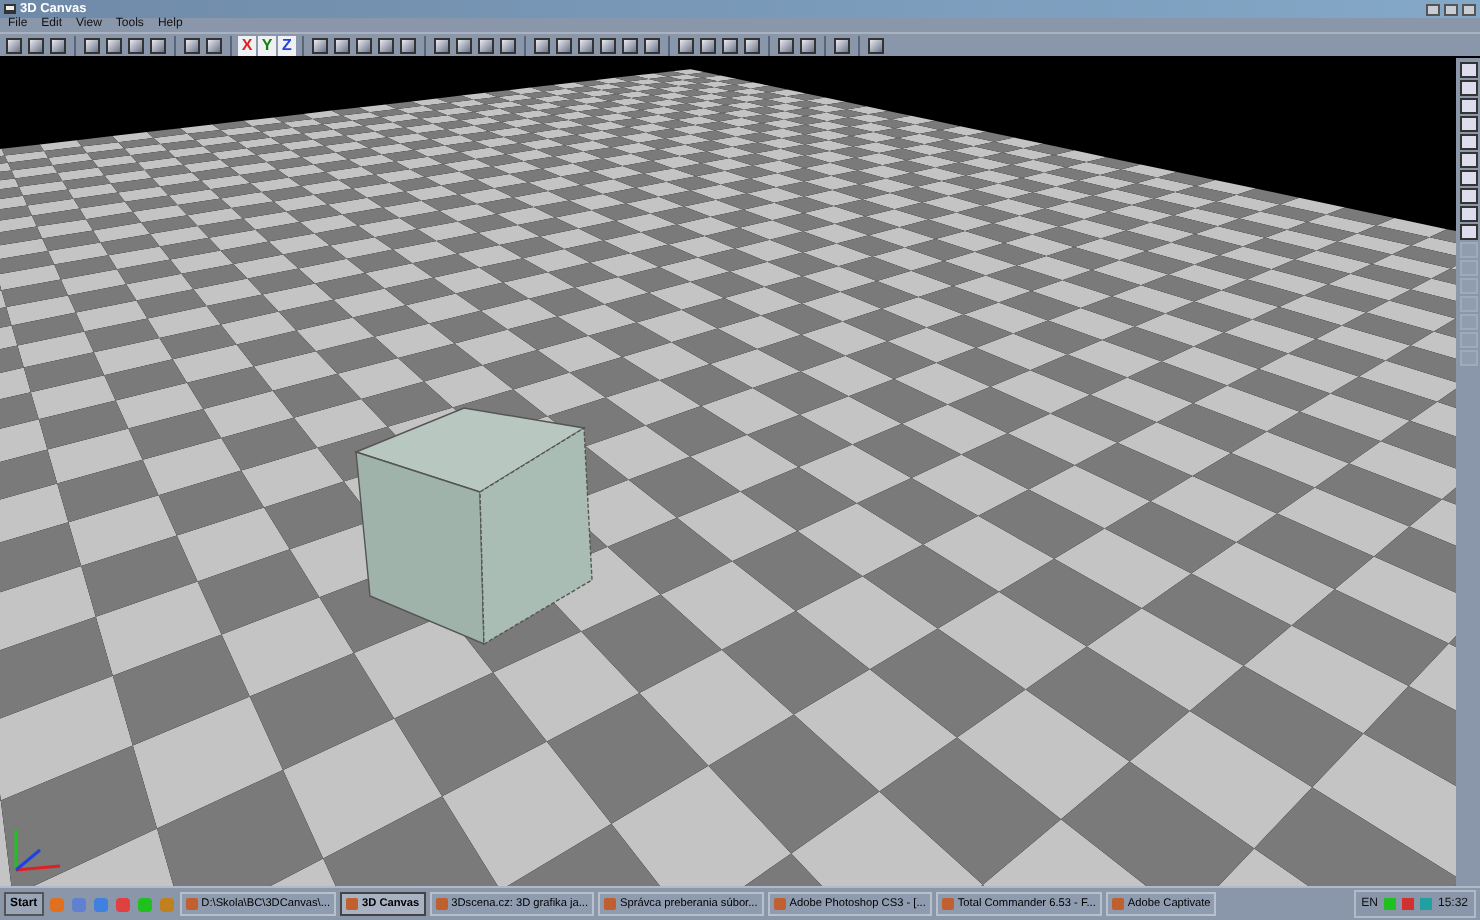 The image size is (1480, 920). What do you see at coordinates (473, 526) in the screenshot?
I see `cube` at bounding box center [473, 526].